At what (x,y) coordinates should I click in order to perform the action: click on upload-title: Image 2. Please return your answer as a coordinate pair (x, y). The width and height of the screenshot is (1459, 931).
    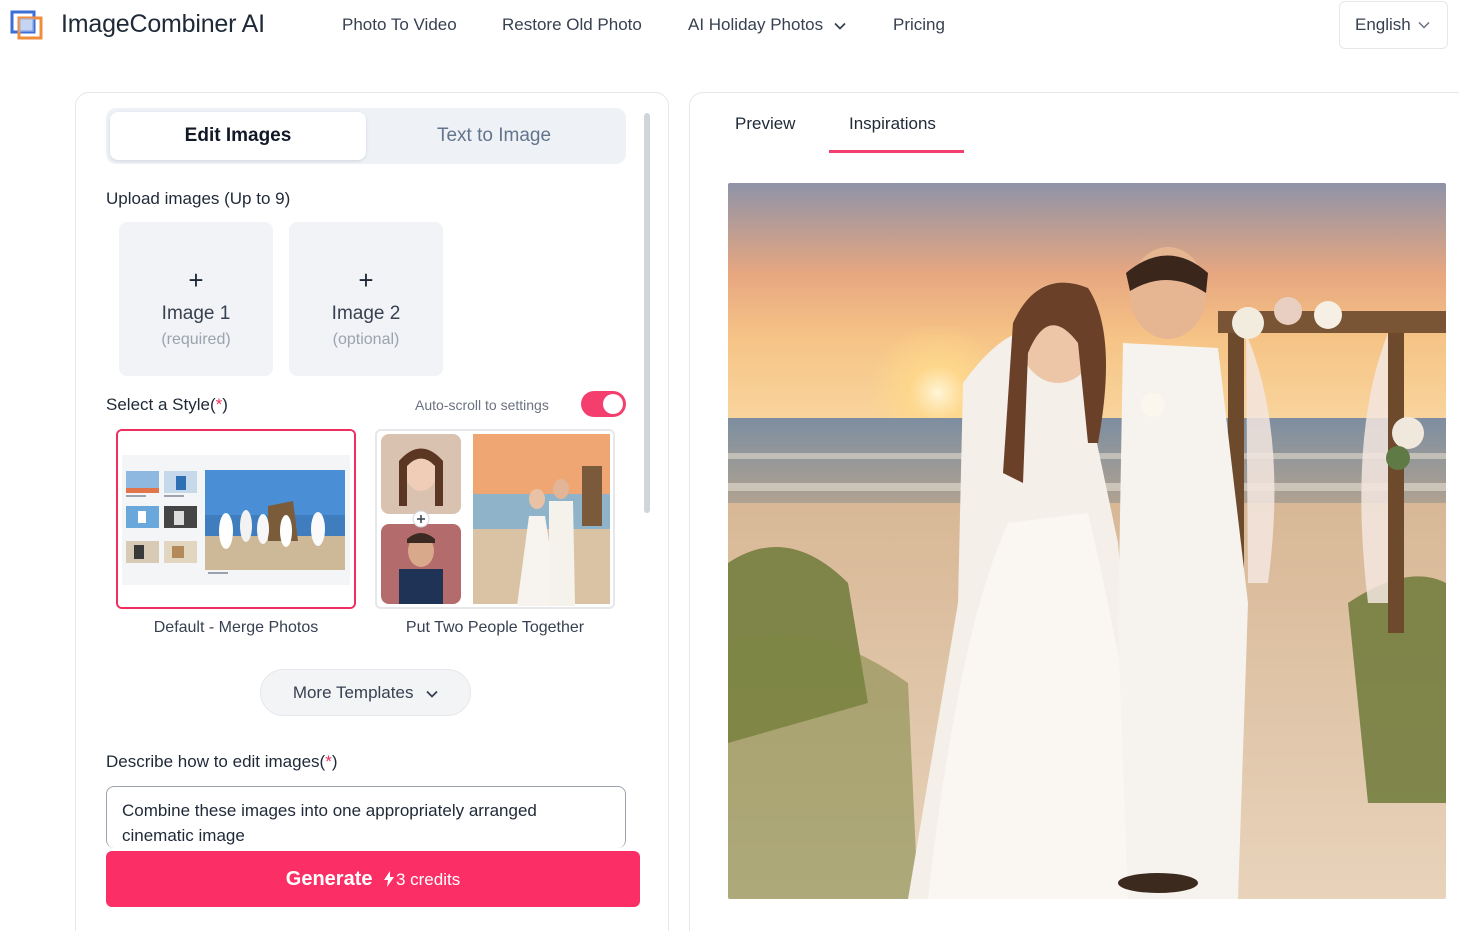
    Looking at the image, I should click on (366, 313).